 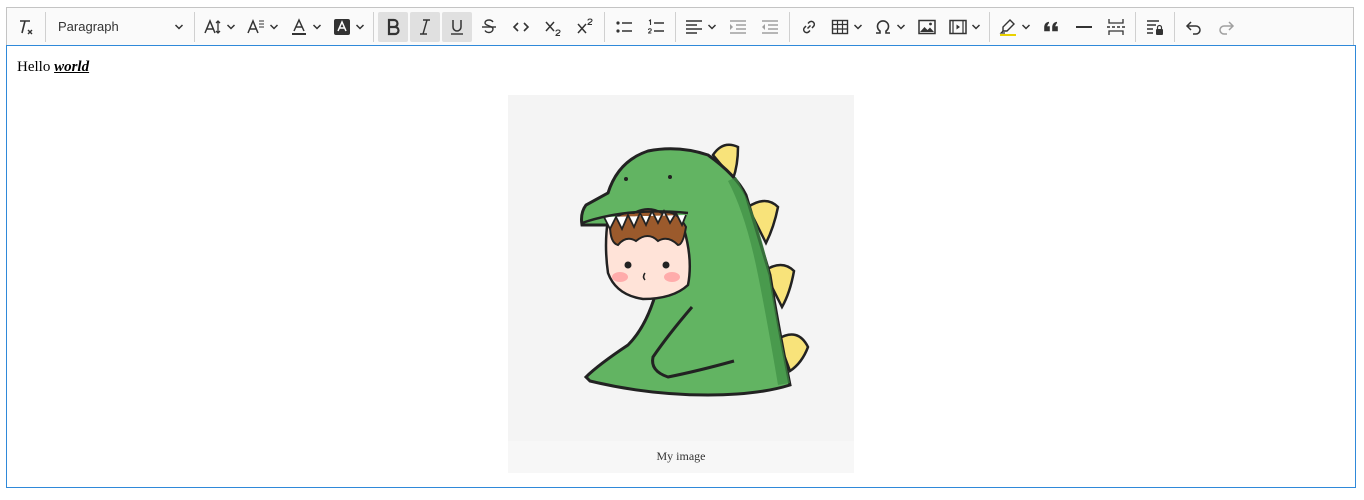 I want to click on insert-image-button, so click(x=927, y=27).